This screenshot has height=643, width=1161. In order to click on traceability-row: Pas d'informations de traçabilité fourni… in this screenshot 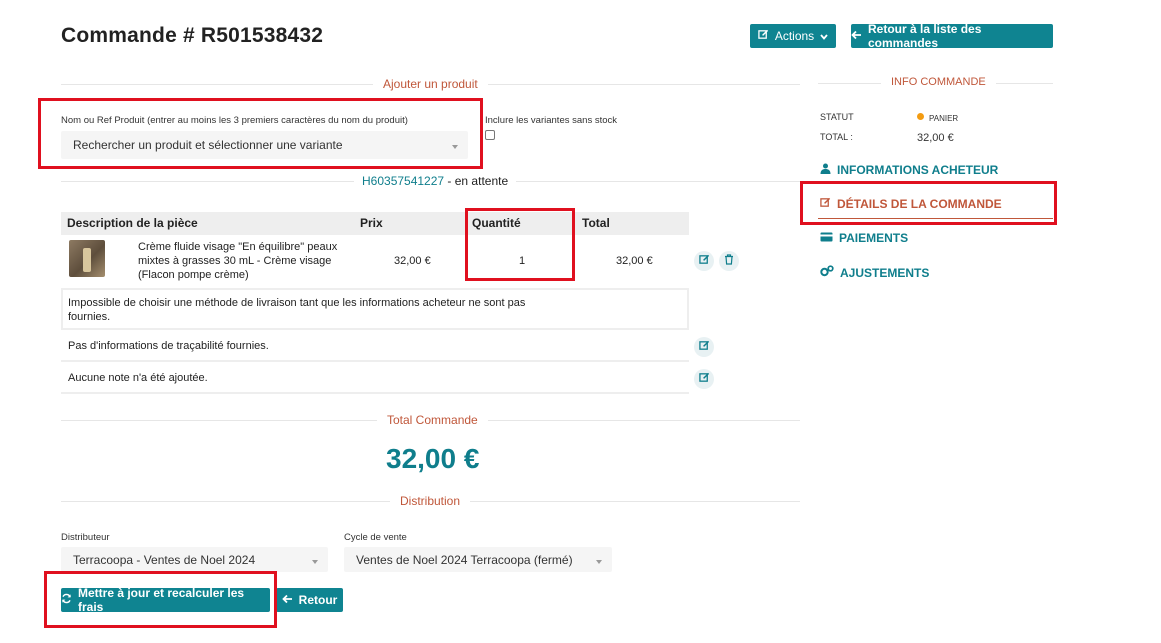, I will do `click(375, 347)`.